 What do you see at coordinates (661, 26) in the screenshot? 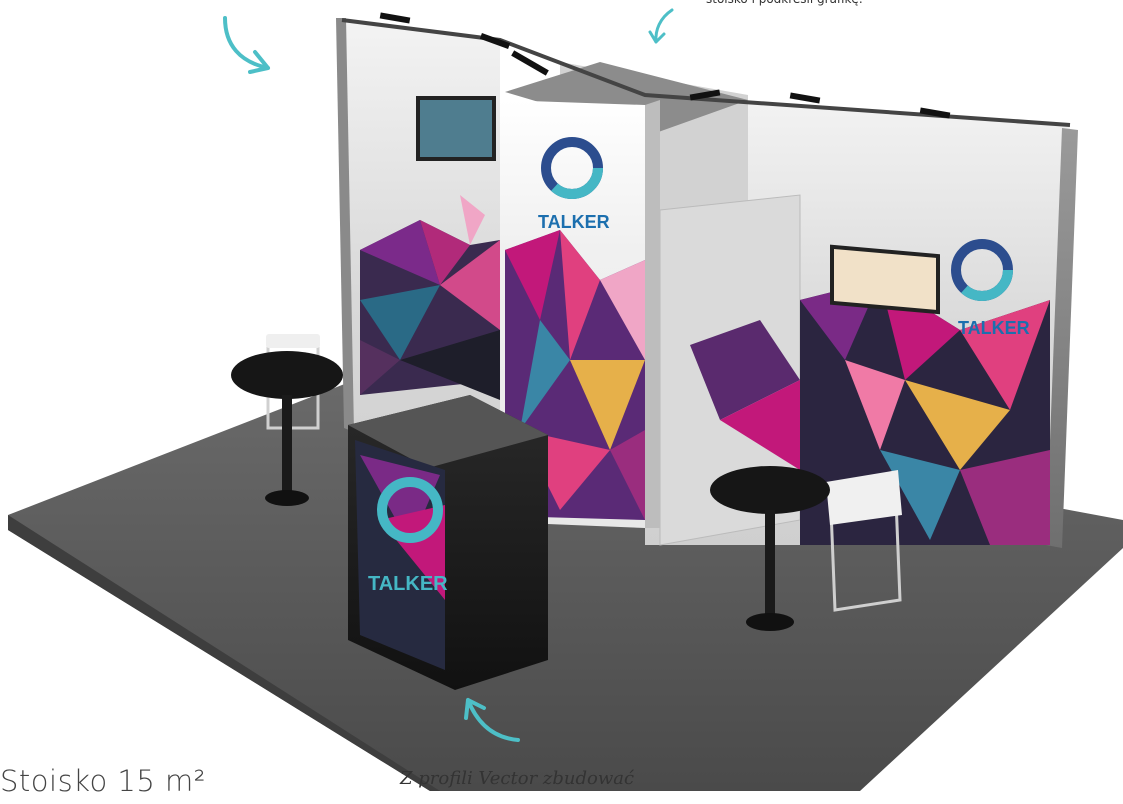
I see `arrow-top-center-icon` at bounding box center [661, 26].